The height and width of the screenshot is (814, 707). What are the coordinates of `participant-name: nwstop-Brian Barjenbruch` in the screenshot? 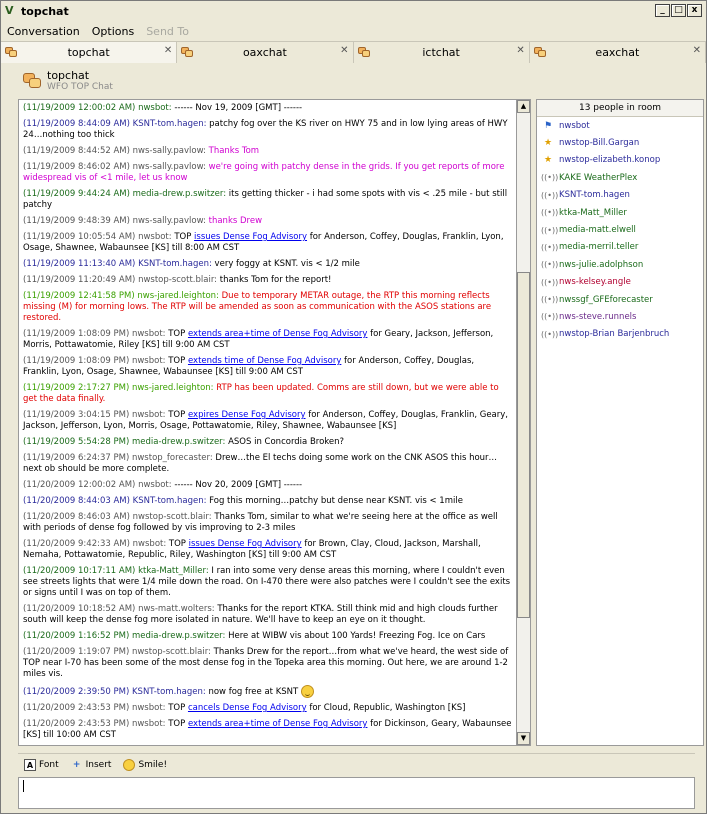 It's located at (614, 334).